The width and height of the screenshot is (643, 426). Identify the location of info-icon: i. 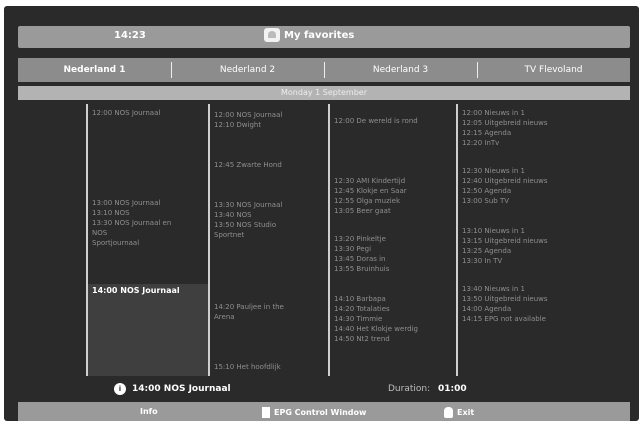
(120, 389).